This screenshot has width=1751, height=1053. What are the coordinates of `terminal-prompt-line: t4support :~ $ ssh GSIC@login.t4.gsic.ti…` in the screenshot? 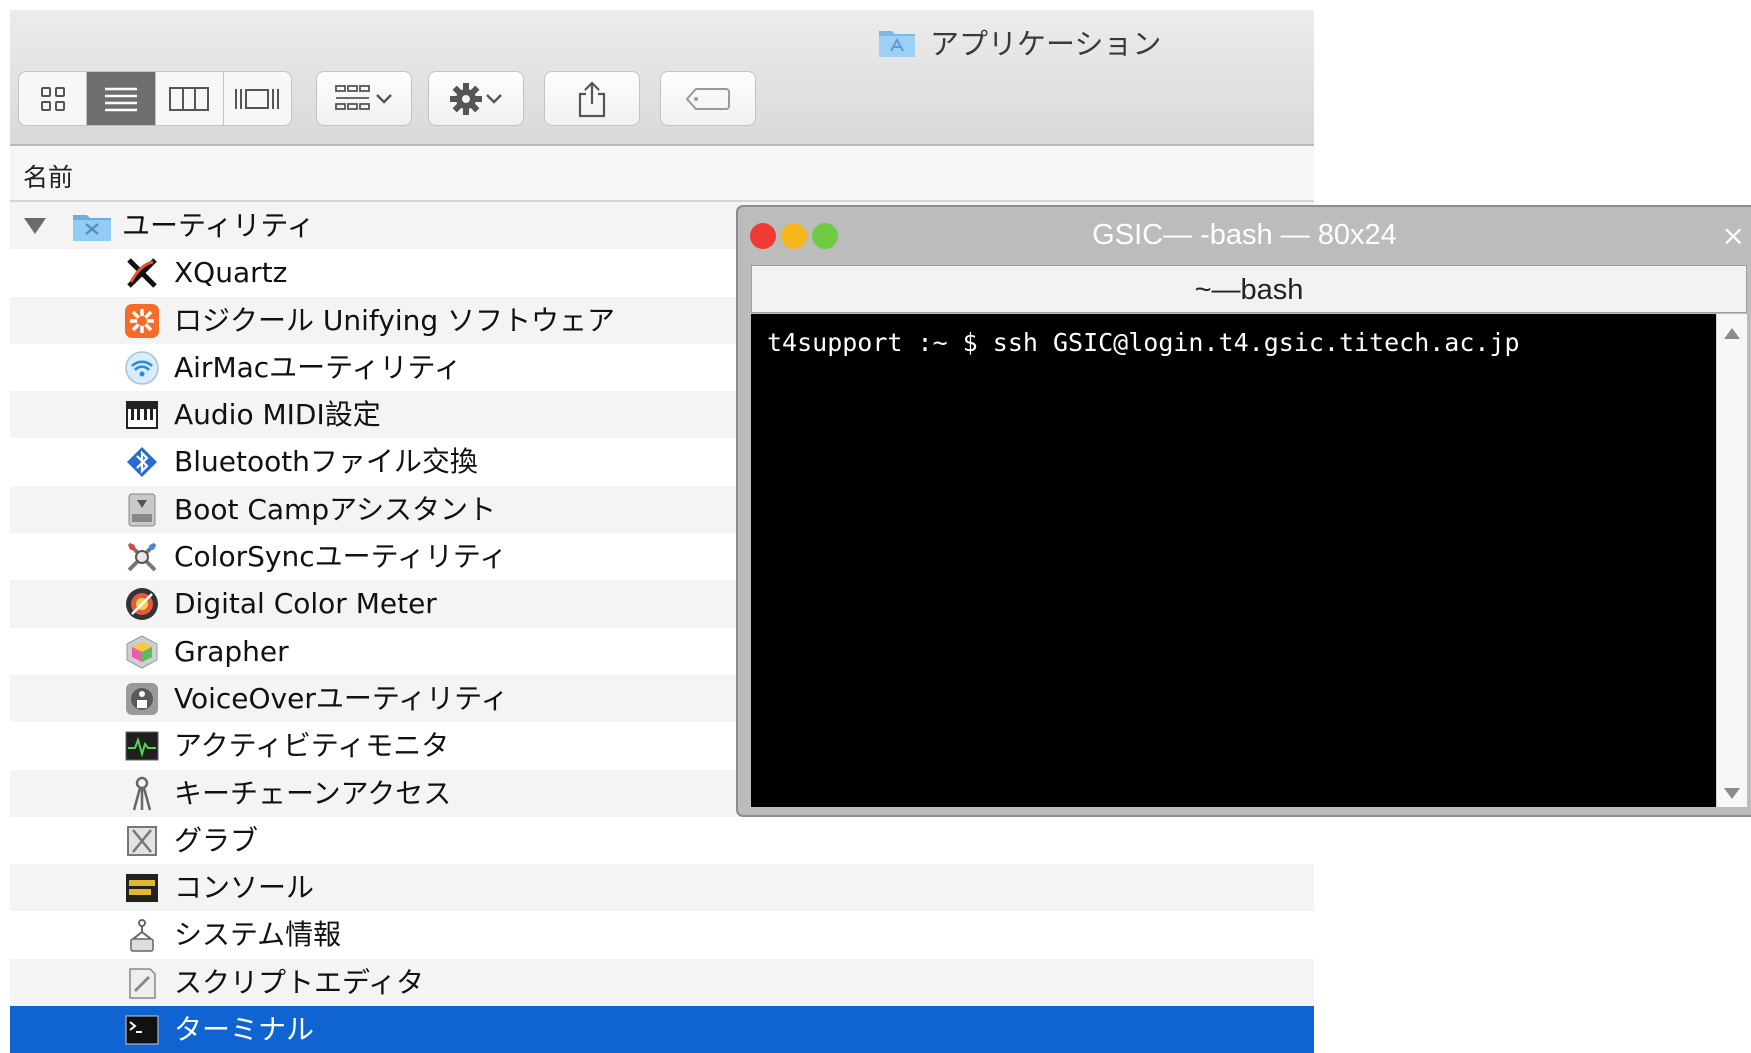 It's located at (1143, 342).